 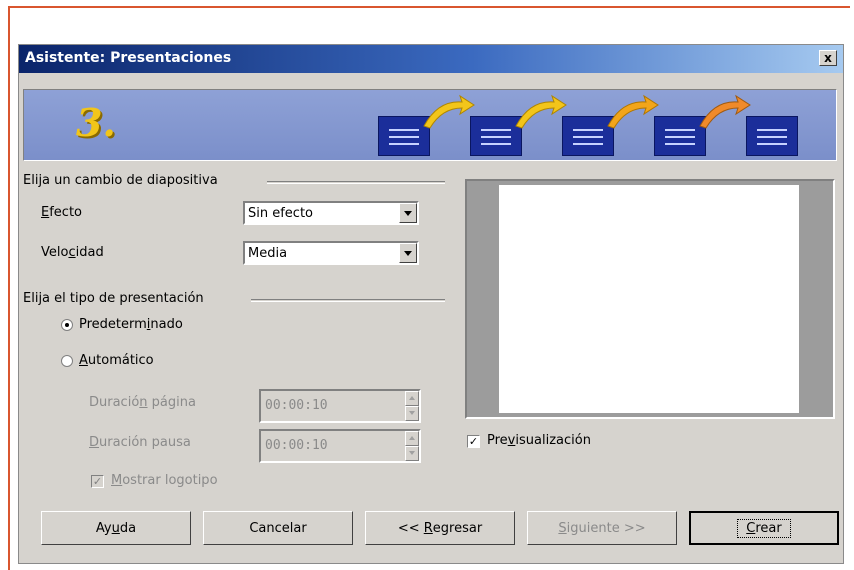 I want to click on wizard-banner: 3., so click(x=430, y=125).